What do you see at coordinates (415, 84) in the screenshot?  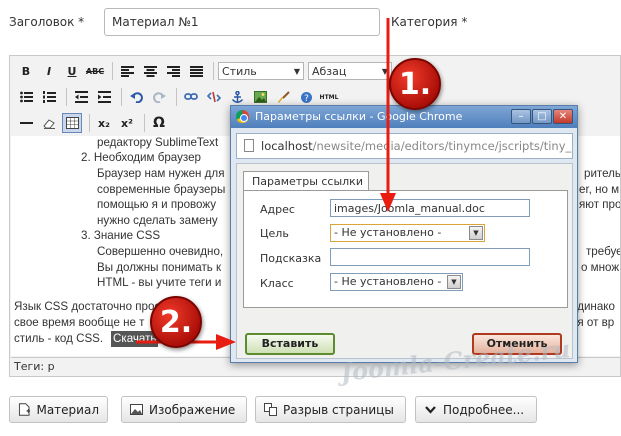 I see `step-1-badge: 1.` at bounding box center [415, 84].